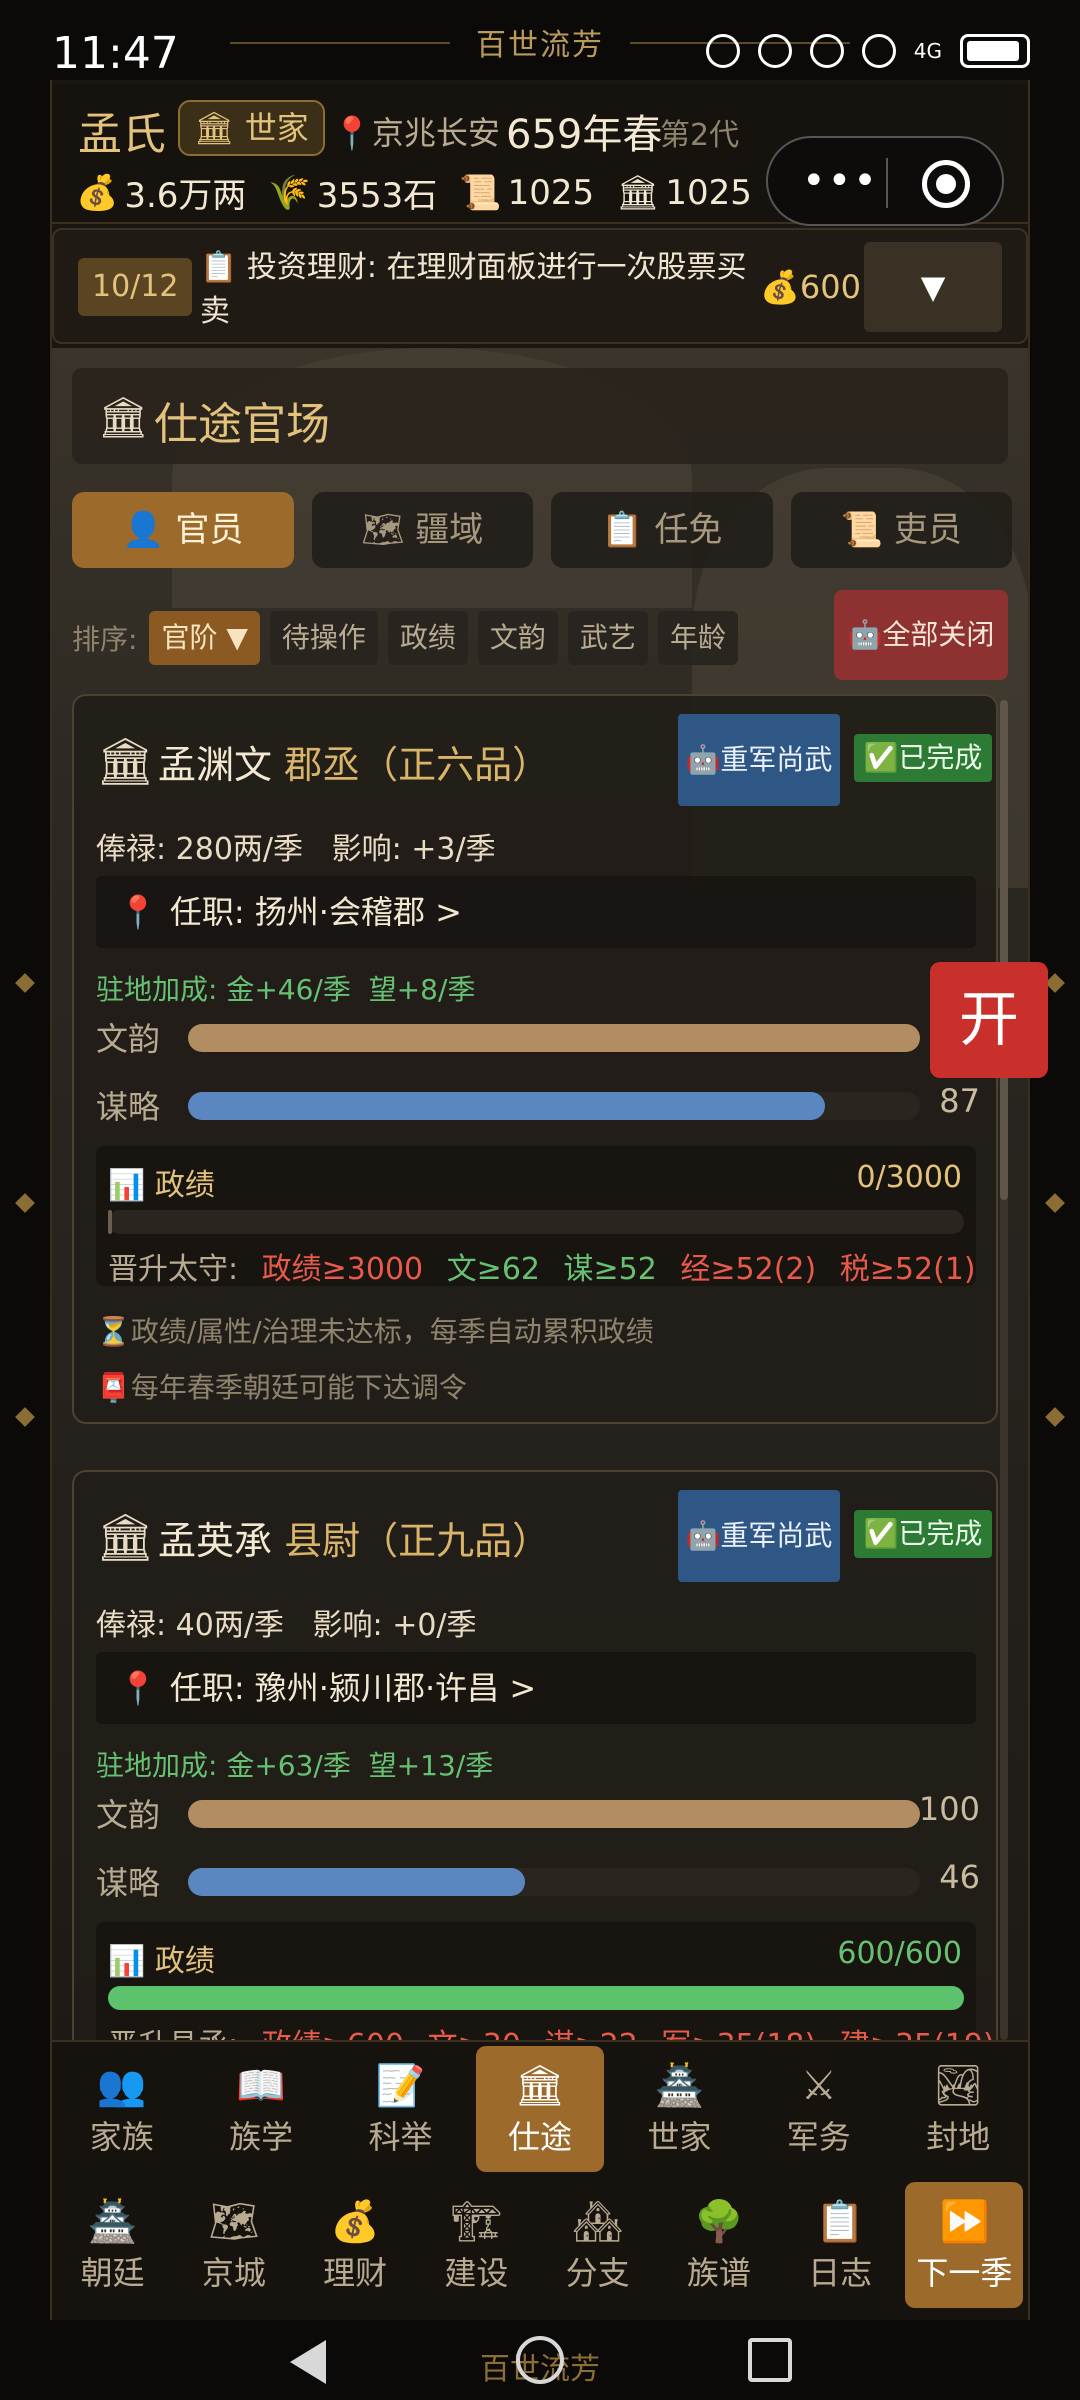  I want to click on attr-literary: 文韵 100, so click(538, 1812).